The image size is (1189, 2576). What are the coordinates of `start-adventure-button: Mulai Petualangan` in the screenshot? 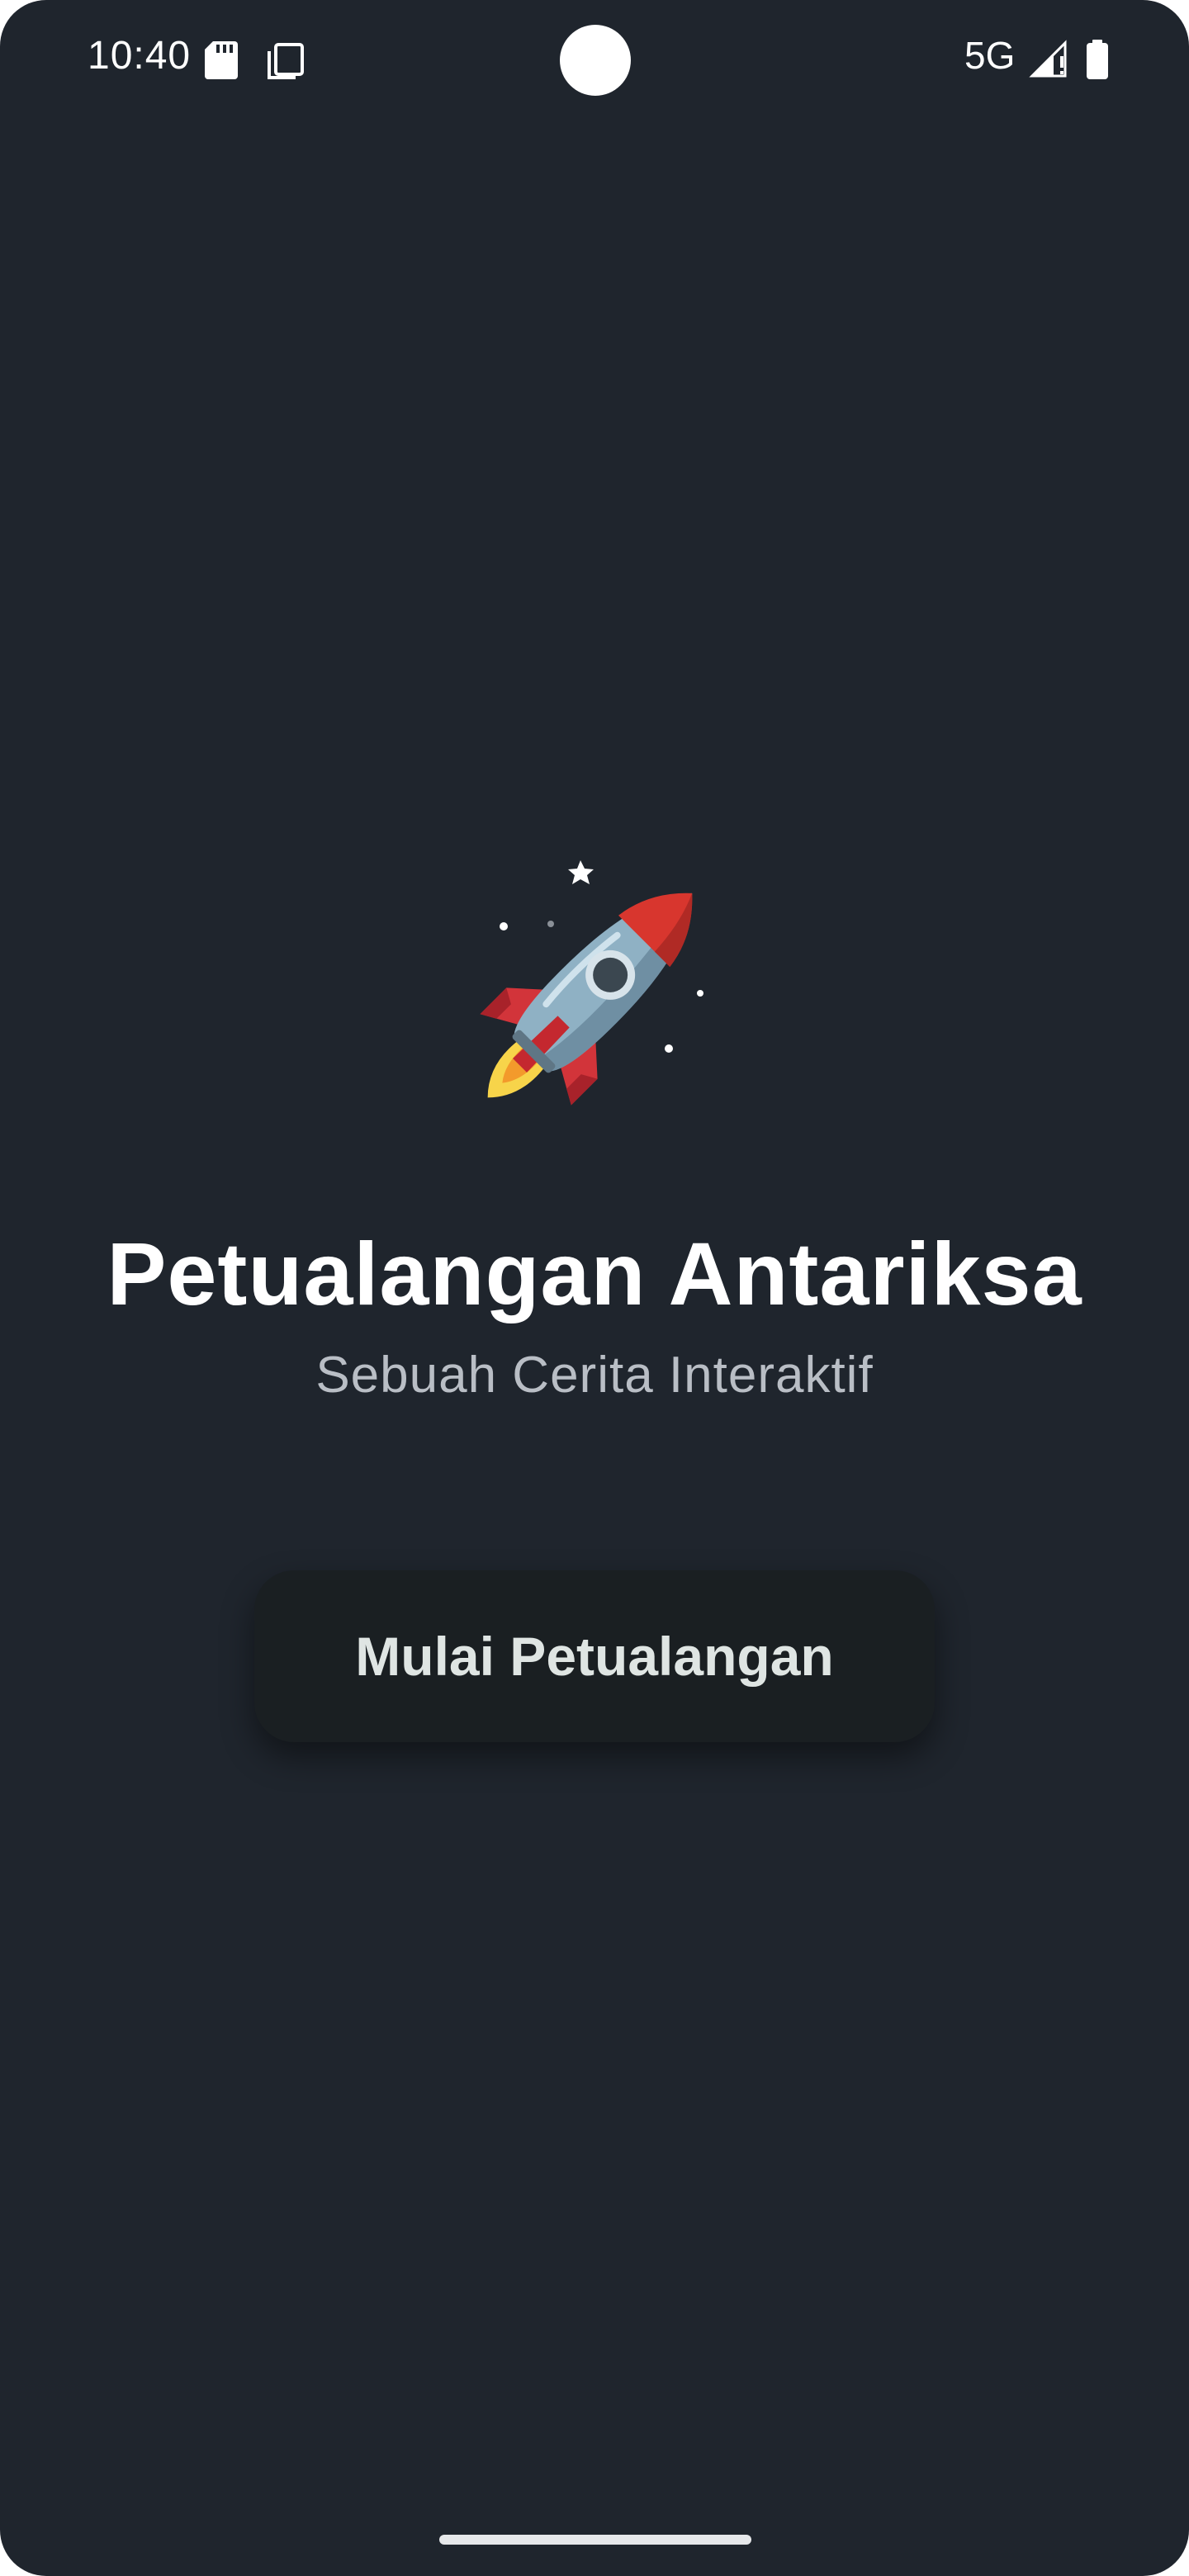 It's located at (594, 1656).